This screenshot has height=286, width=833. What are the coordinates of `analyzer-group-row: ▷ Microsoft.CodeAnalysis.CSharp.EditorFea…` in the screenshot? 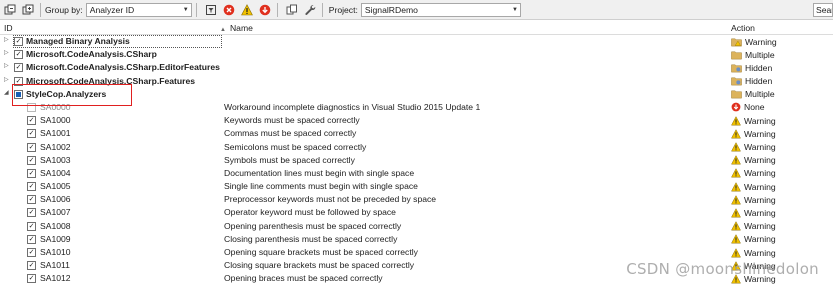 It's located at (416, 67).